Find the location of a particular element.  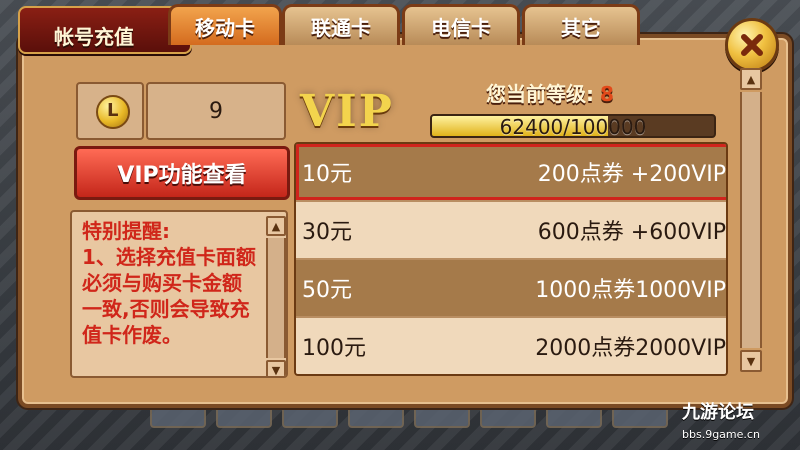

coin-box: L is located at coordinates (110, 111).